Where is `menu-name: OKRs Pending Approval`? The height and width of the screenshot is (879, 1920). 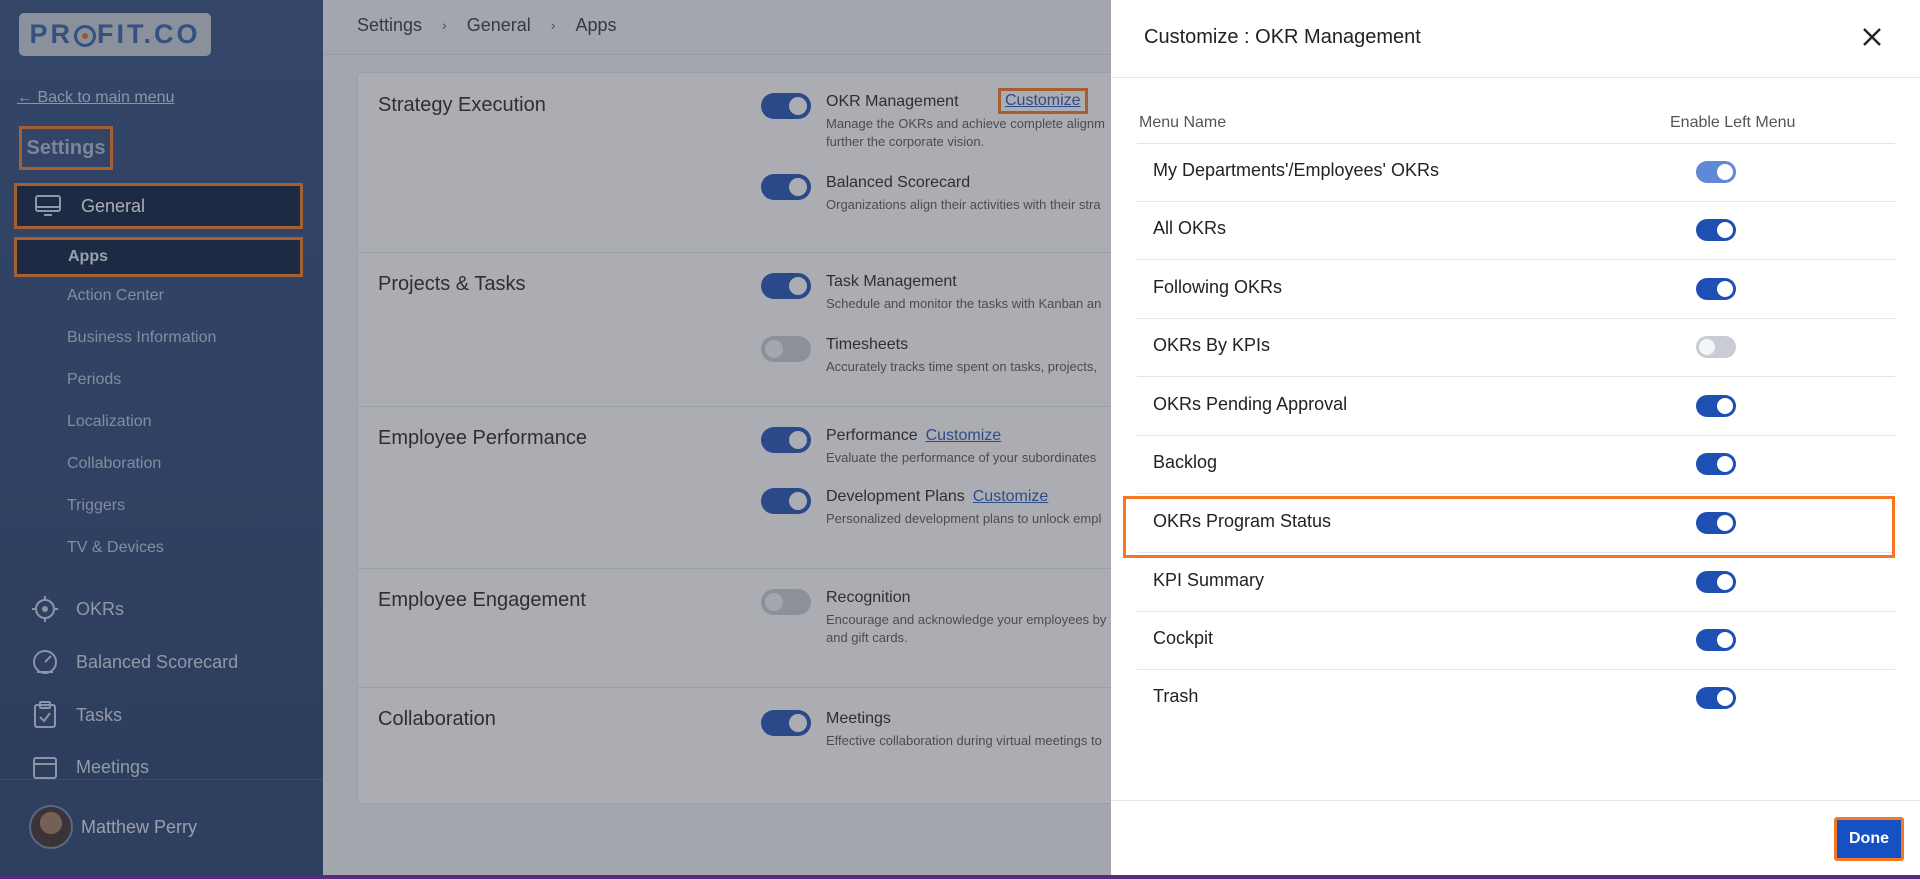
menu-name: OKRs Pending Approval is located at coordinates (1250, 404).